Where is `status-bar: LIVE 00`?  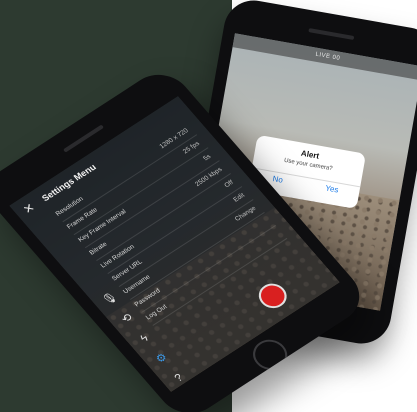 status-bar: LIVE 00 is located at coordinates (324, 57).